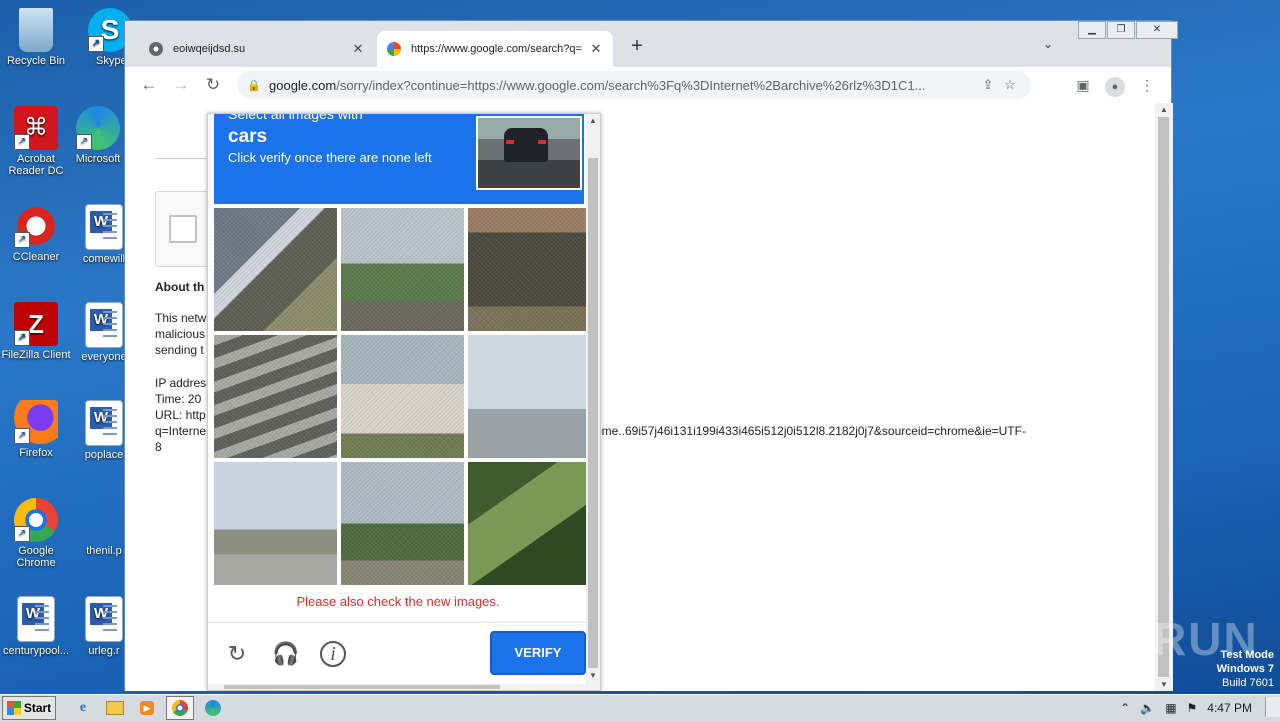  I want to click on desktop-icon-google-chrome: ↗ Google Chrome, so click(36, 533).